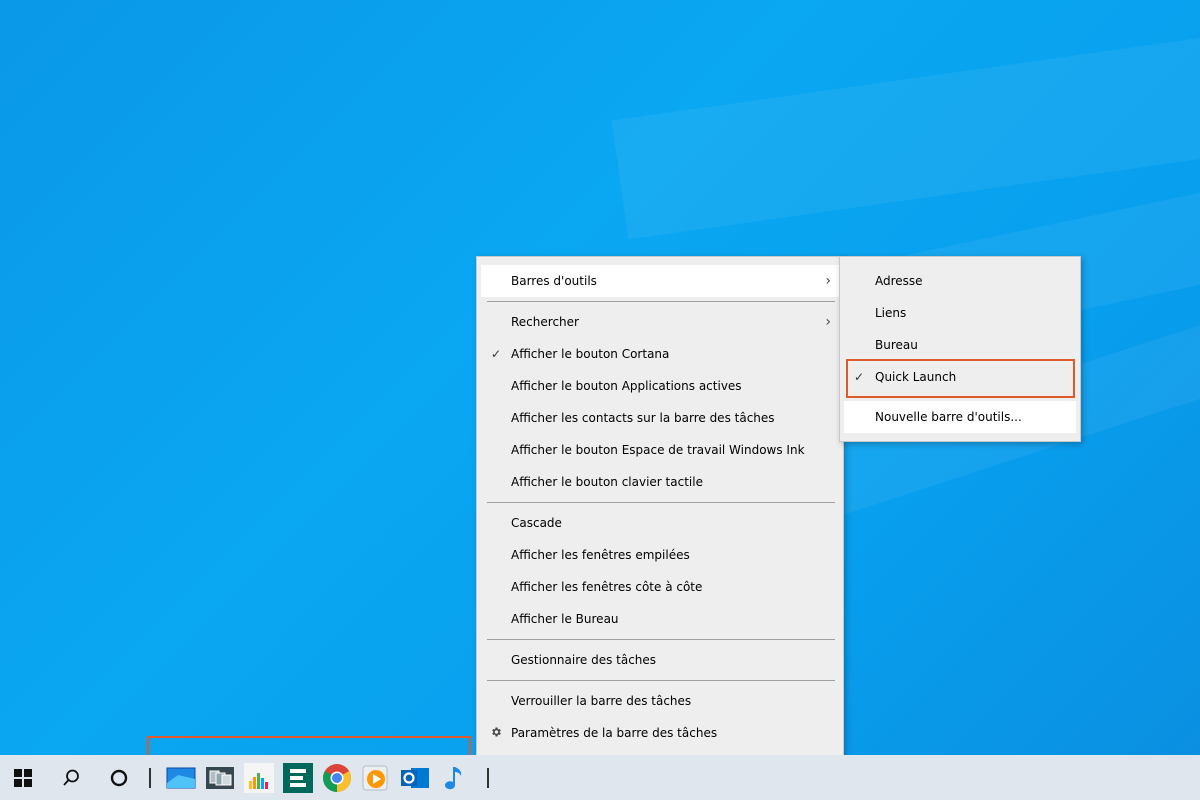 This screenshot has width=1200, height=800. What do you see at coordinates (899, 281) in the screenshot?
I see `submenu-item-label: Adresse` at bounding box center [899, 281].